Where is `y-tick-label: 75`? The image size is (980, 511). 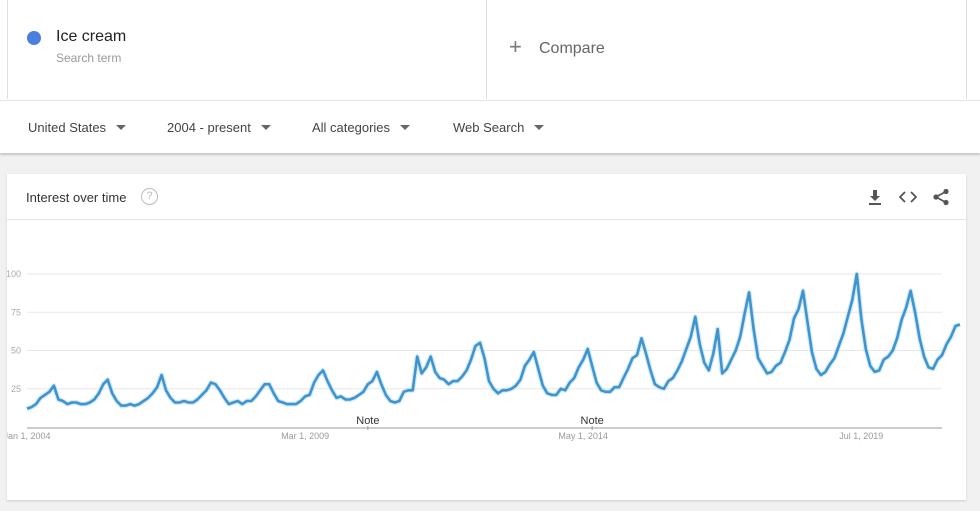 y-tick-label: 75 is located at coordinates (16, 312).